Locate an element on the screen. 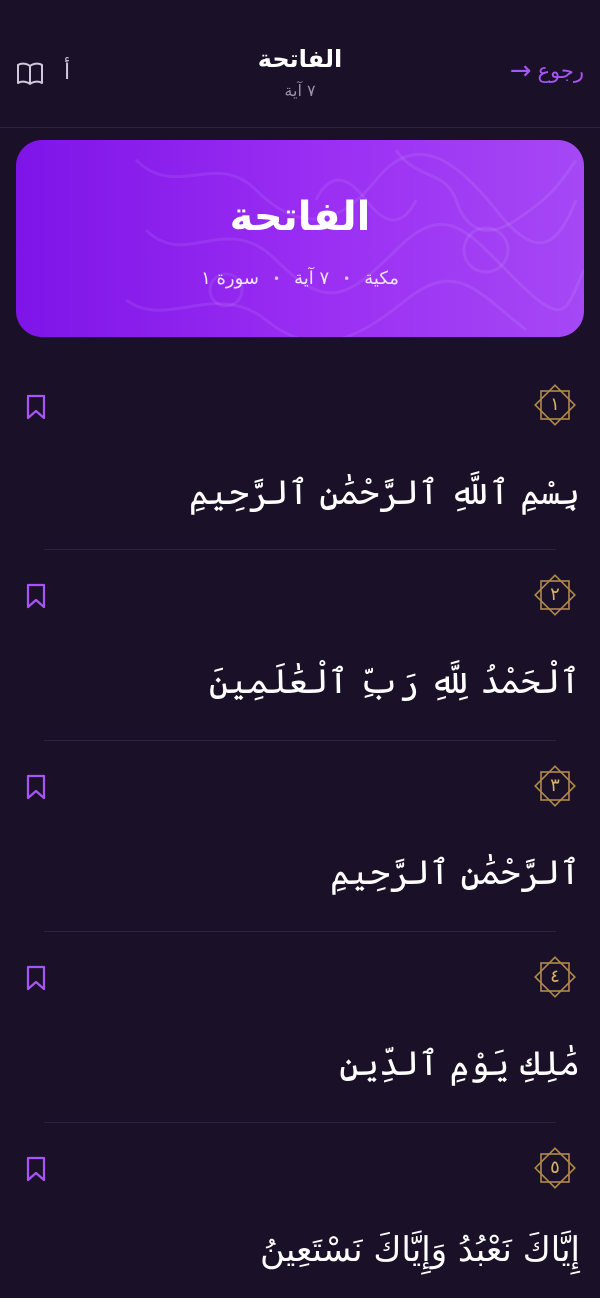 The height and width of the screenshot is (1298, 600). ayah-number: ٥ is located at coordinates (555, 1167).